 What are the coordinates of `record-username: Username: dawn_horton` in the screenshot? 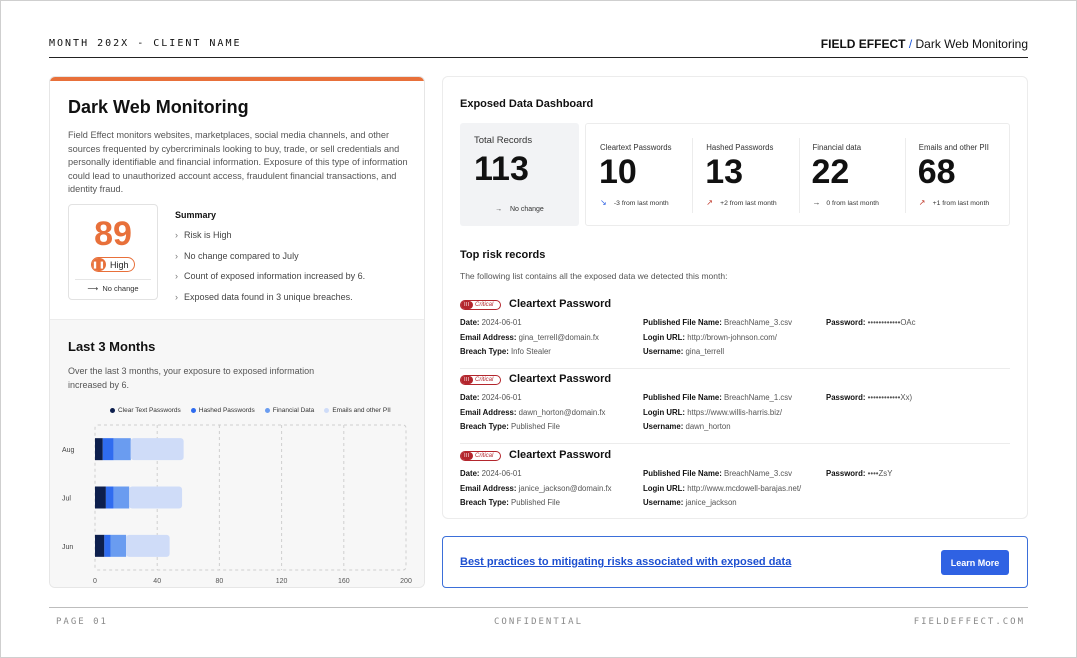 It's located at (687, 426).